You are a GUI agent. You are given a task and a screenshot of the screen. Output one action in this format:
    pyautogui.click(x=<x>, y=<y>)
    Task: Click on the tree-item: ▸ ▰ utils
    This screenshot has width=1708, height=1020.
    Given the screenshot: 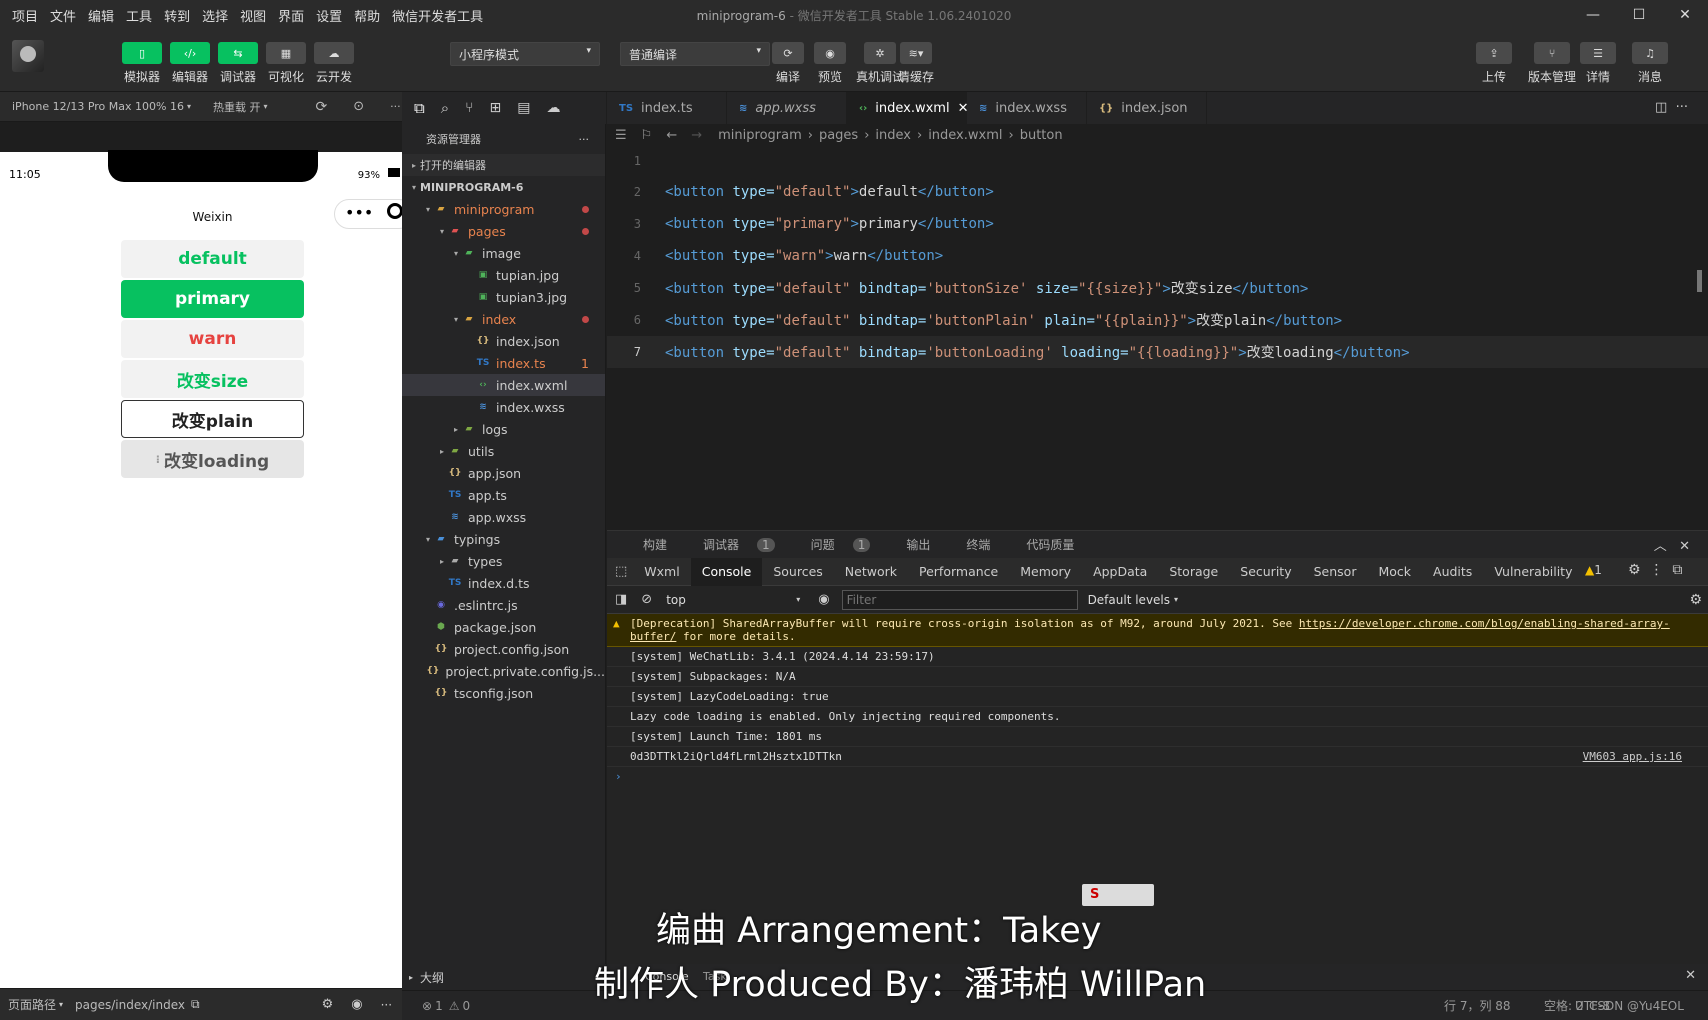 What is the action you would take?
    pyautogui.click(x=503, y=451)
    